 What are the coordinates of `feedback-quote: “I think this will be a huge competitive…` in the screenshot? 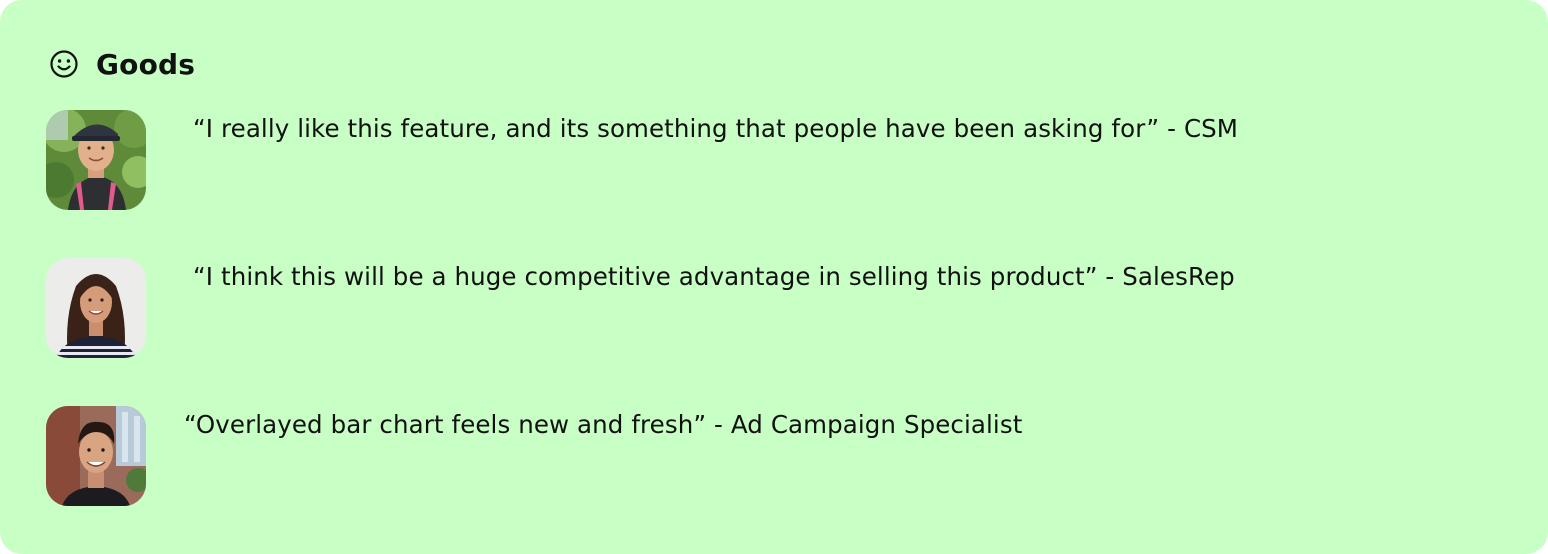 It's located at (714, 276).